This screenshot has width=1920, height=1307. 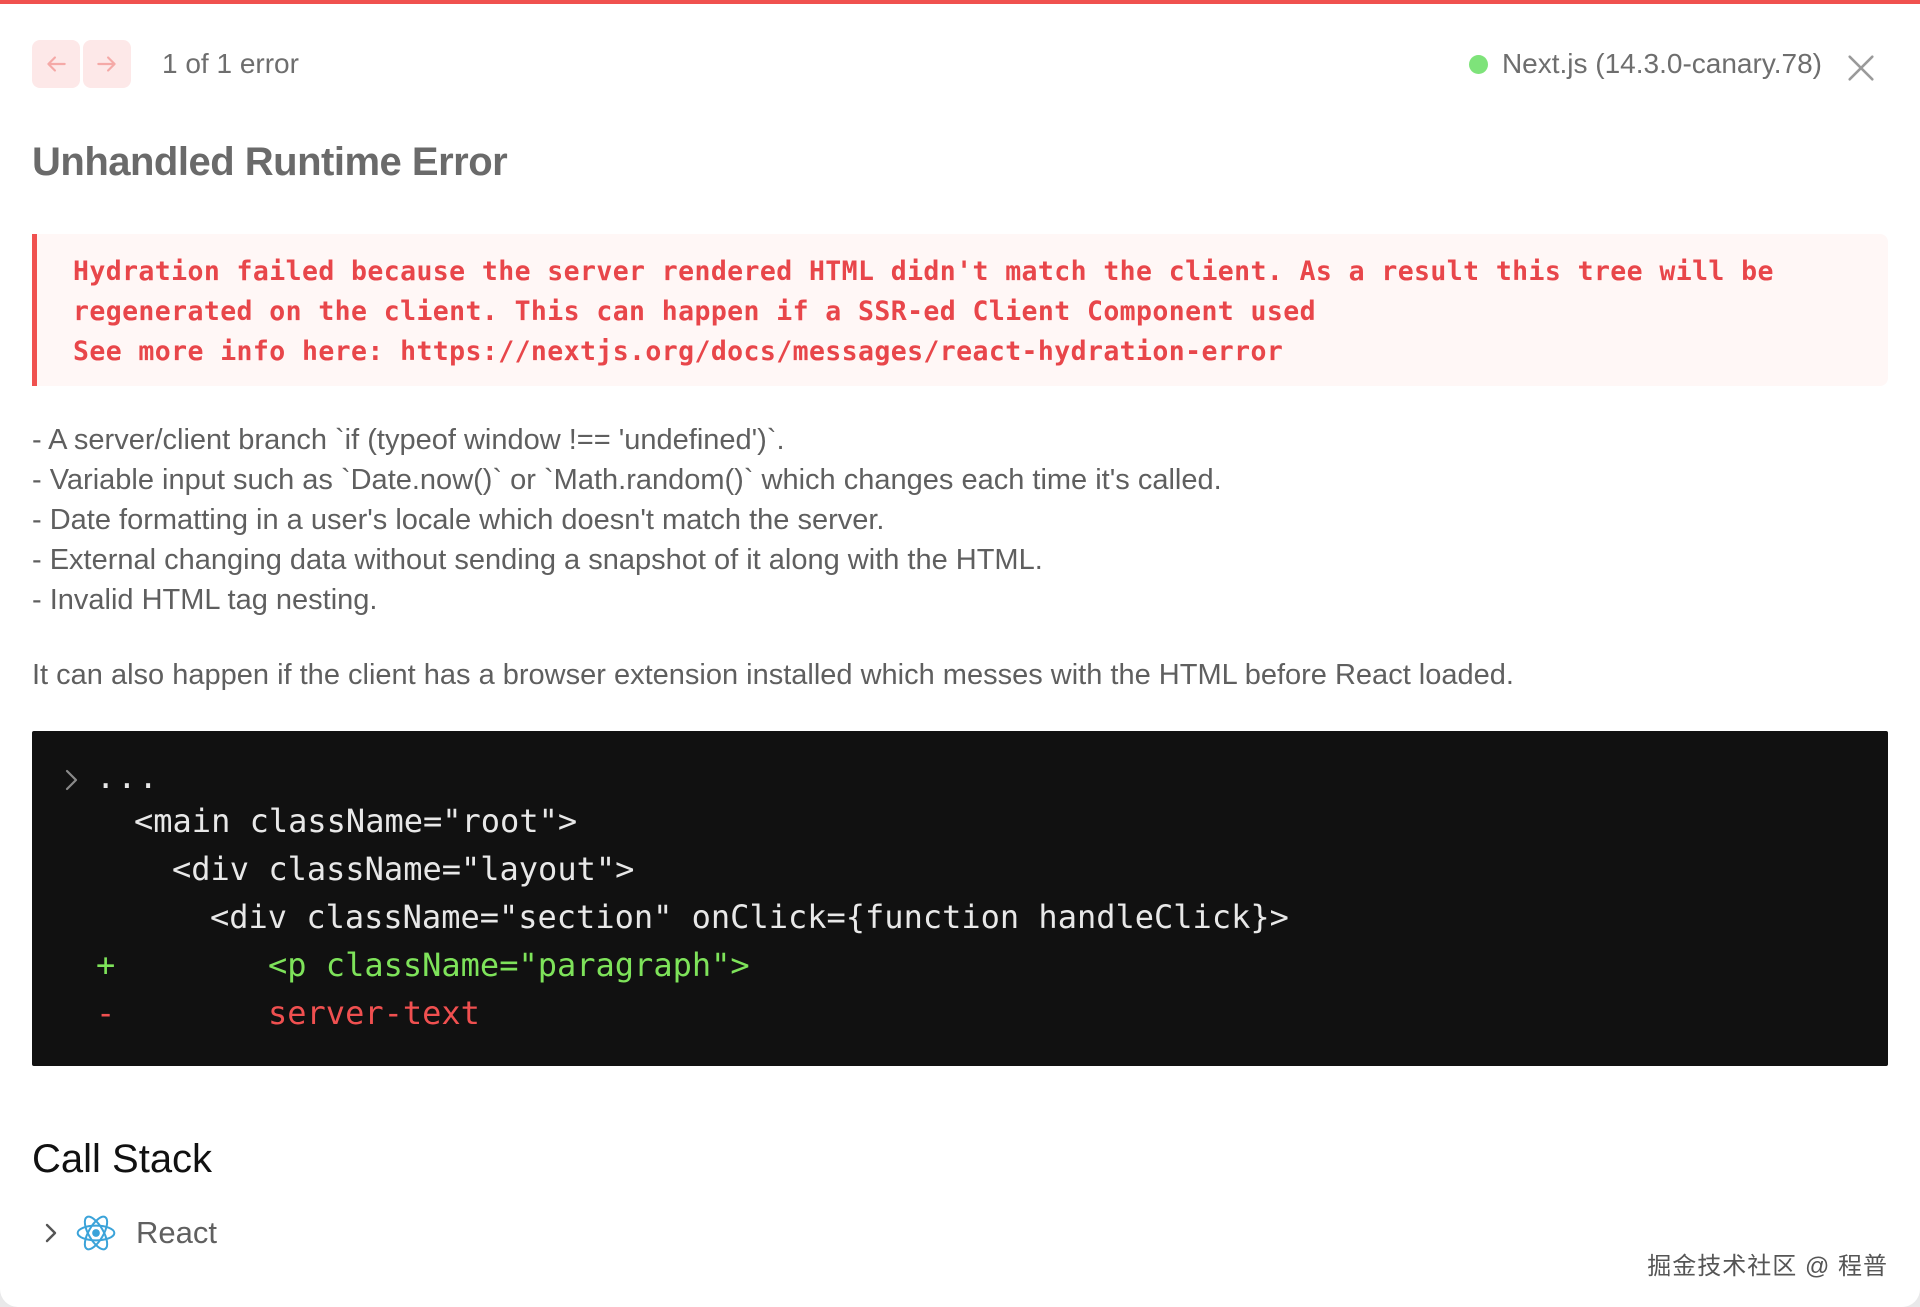 I want to click on error-count: 1 of 1 error, so click(x=230, y=63).